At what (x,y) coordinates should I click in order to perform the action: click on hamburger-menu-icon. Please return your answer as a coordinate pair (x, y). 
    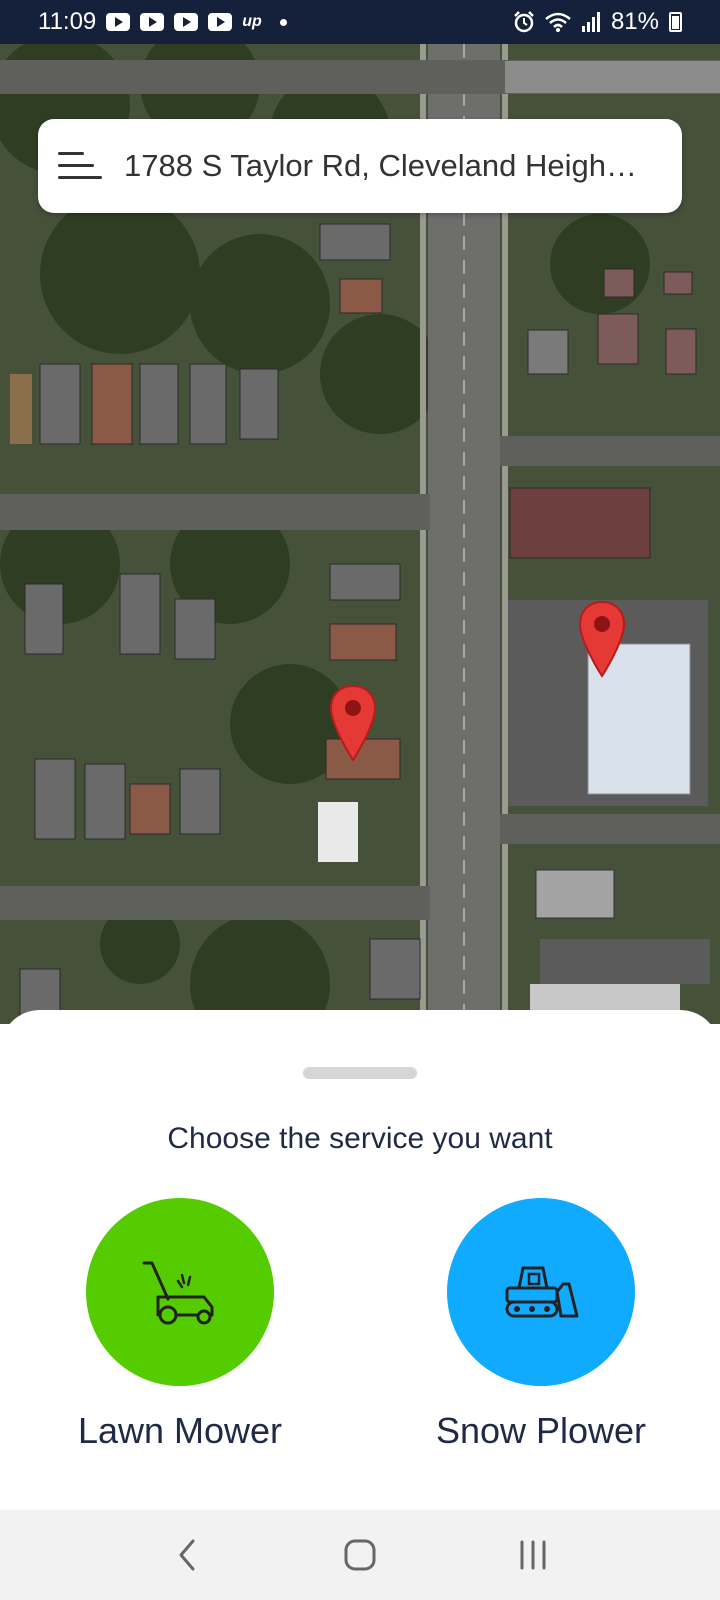
    Looking at the image, I should click on (81, 166).